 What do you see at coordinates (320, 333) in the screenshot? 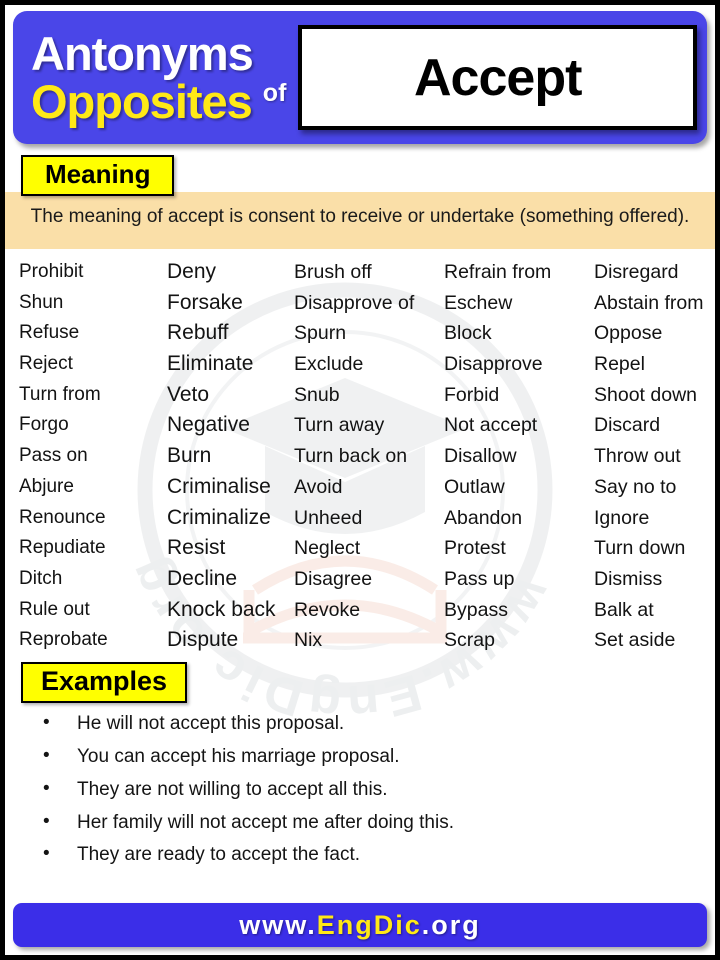
I see `antonym-word: Spurn` at bounding box center [320, 333].